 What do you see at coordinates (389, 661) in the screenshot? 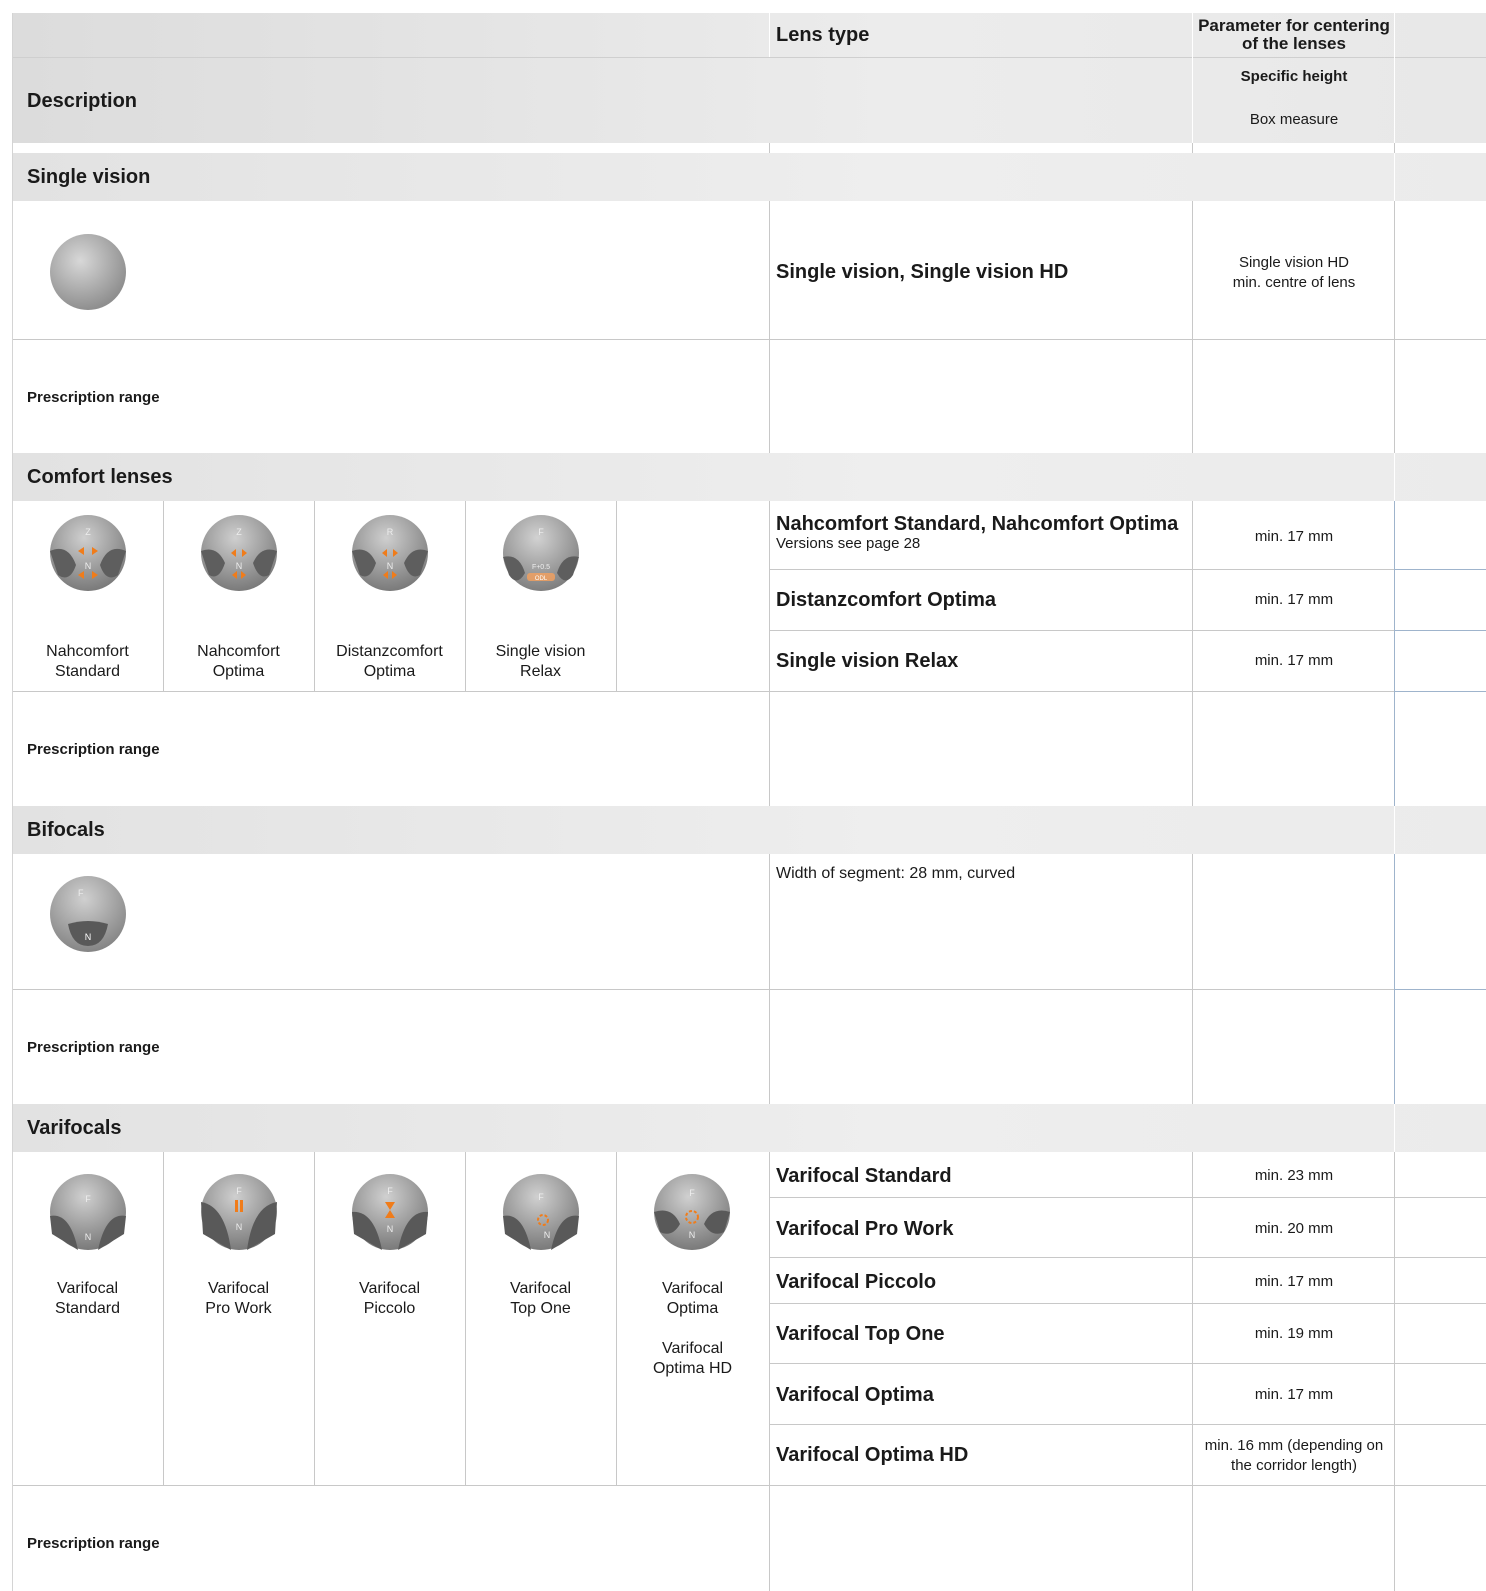
I see `comfort-caption-3: Distanzcomfort Optima` at bounding box center [389, 661].